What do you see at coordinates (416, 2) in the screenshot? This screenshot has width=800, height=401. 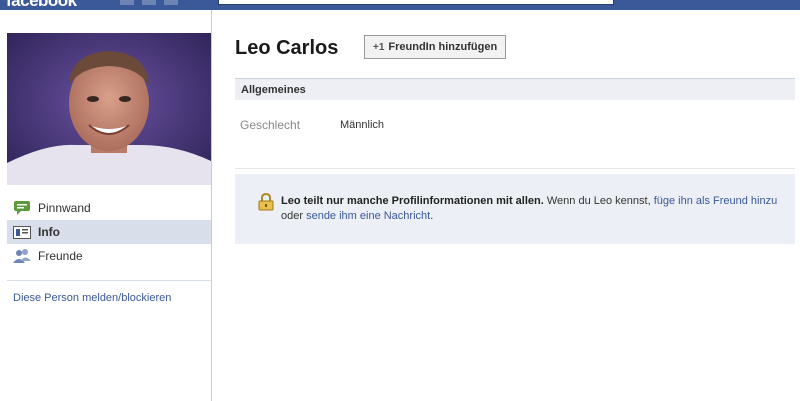 I see `search-input` at bounding box center [416, 2].